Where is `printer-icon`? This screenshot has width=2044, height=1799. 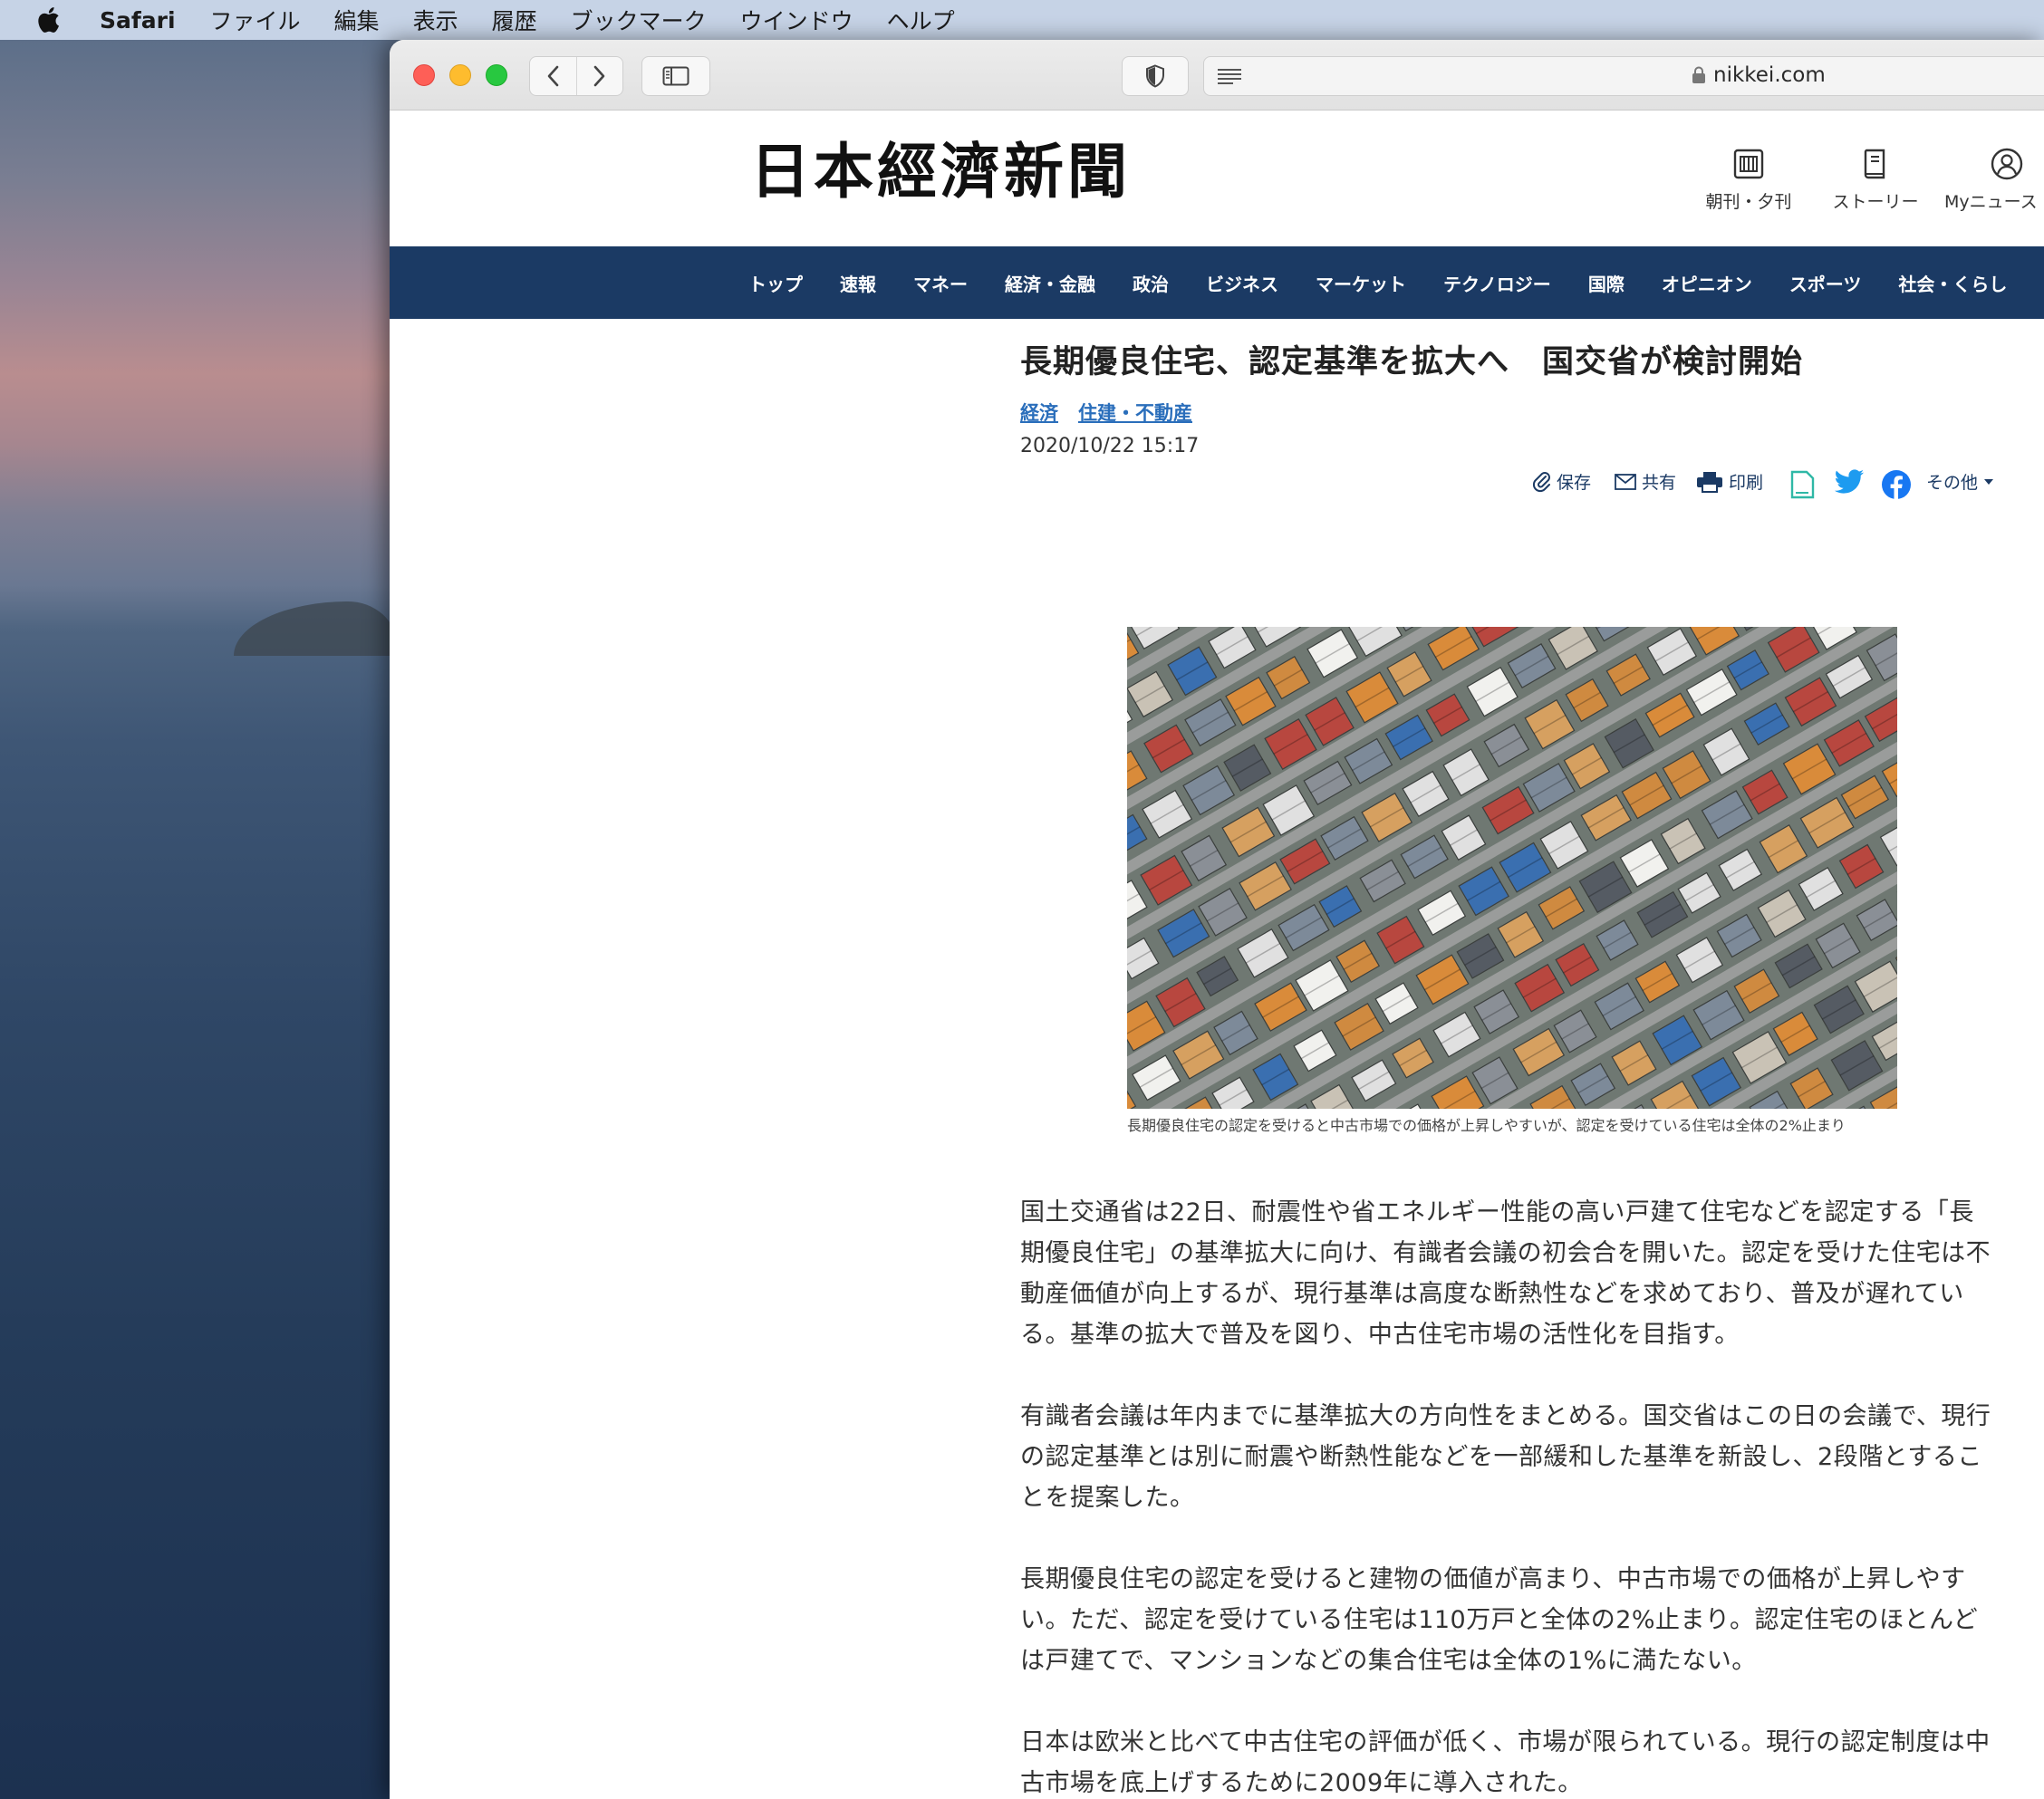
printer-icon is located at coordinates (1709, 482).